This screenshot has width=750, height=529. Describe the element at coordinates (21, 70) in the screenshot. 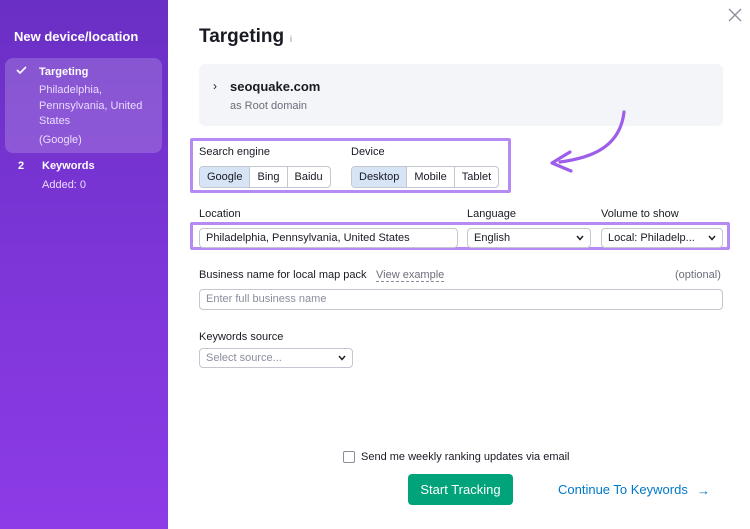

I see `check-icon` at that location.